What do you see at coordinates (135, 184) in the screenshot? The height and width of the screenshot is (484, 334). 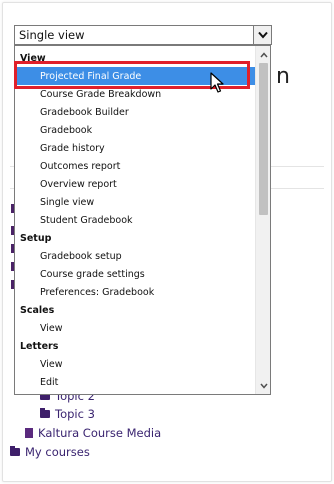 I see `option-overview-report: Overview report` at bounding box center [135, 184].